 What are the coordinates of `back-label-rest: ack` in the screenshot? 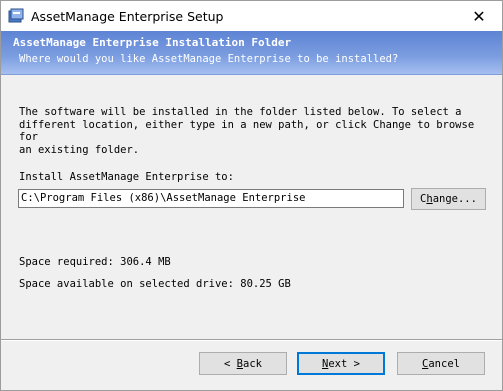 It's located at (252, 363).